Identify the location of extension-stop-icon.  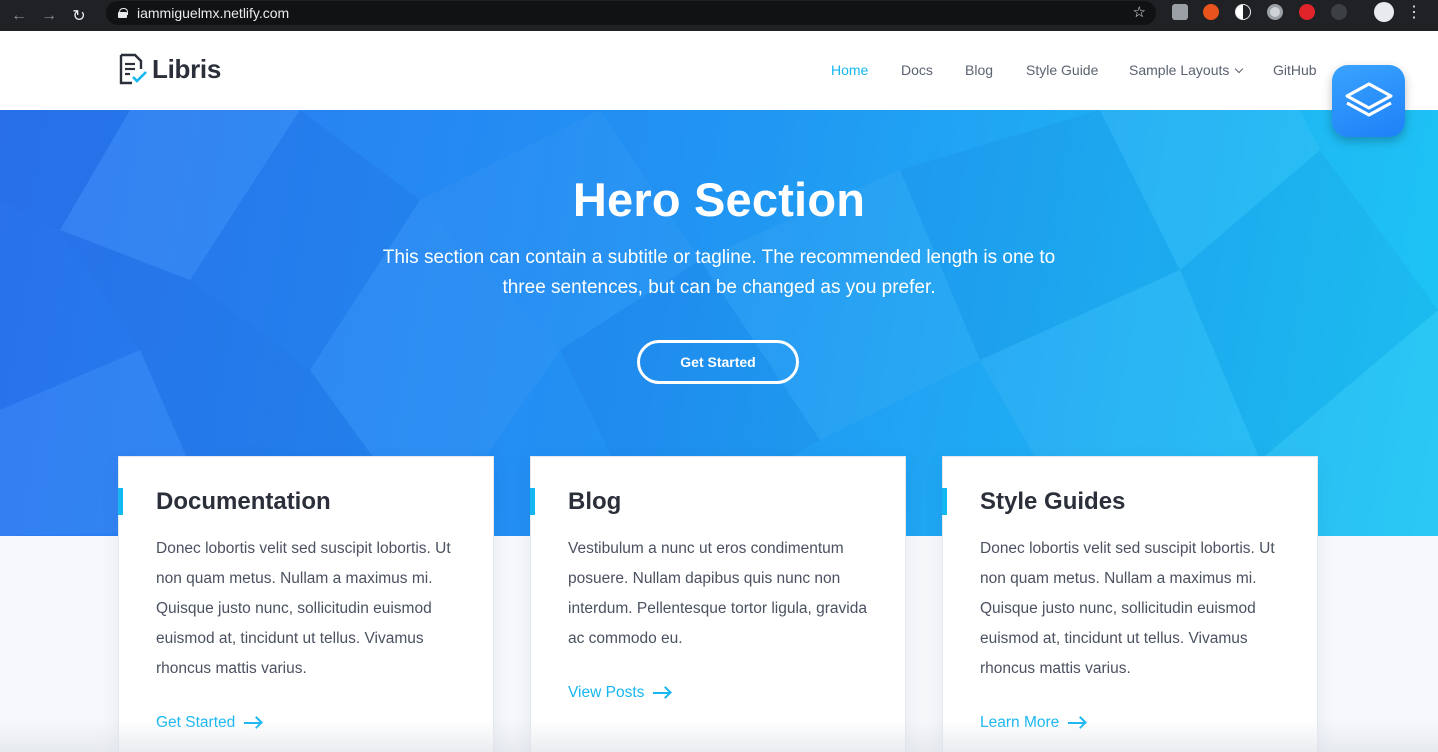
(1307, 12).